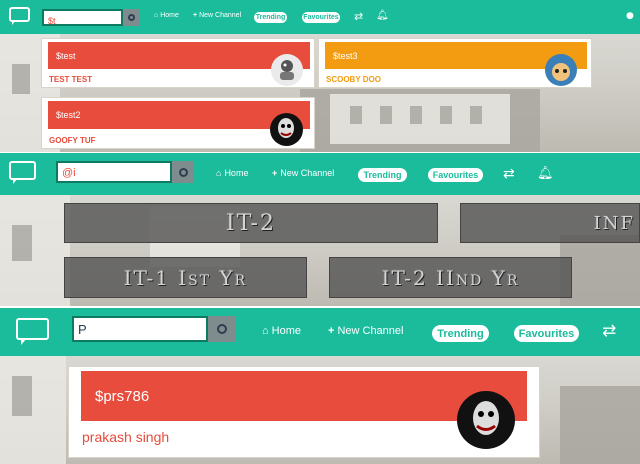 The image size is (640, 464). I want to click on channel-card: $test TEST TEST, so click(178, 63).